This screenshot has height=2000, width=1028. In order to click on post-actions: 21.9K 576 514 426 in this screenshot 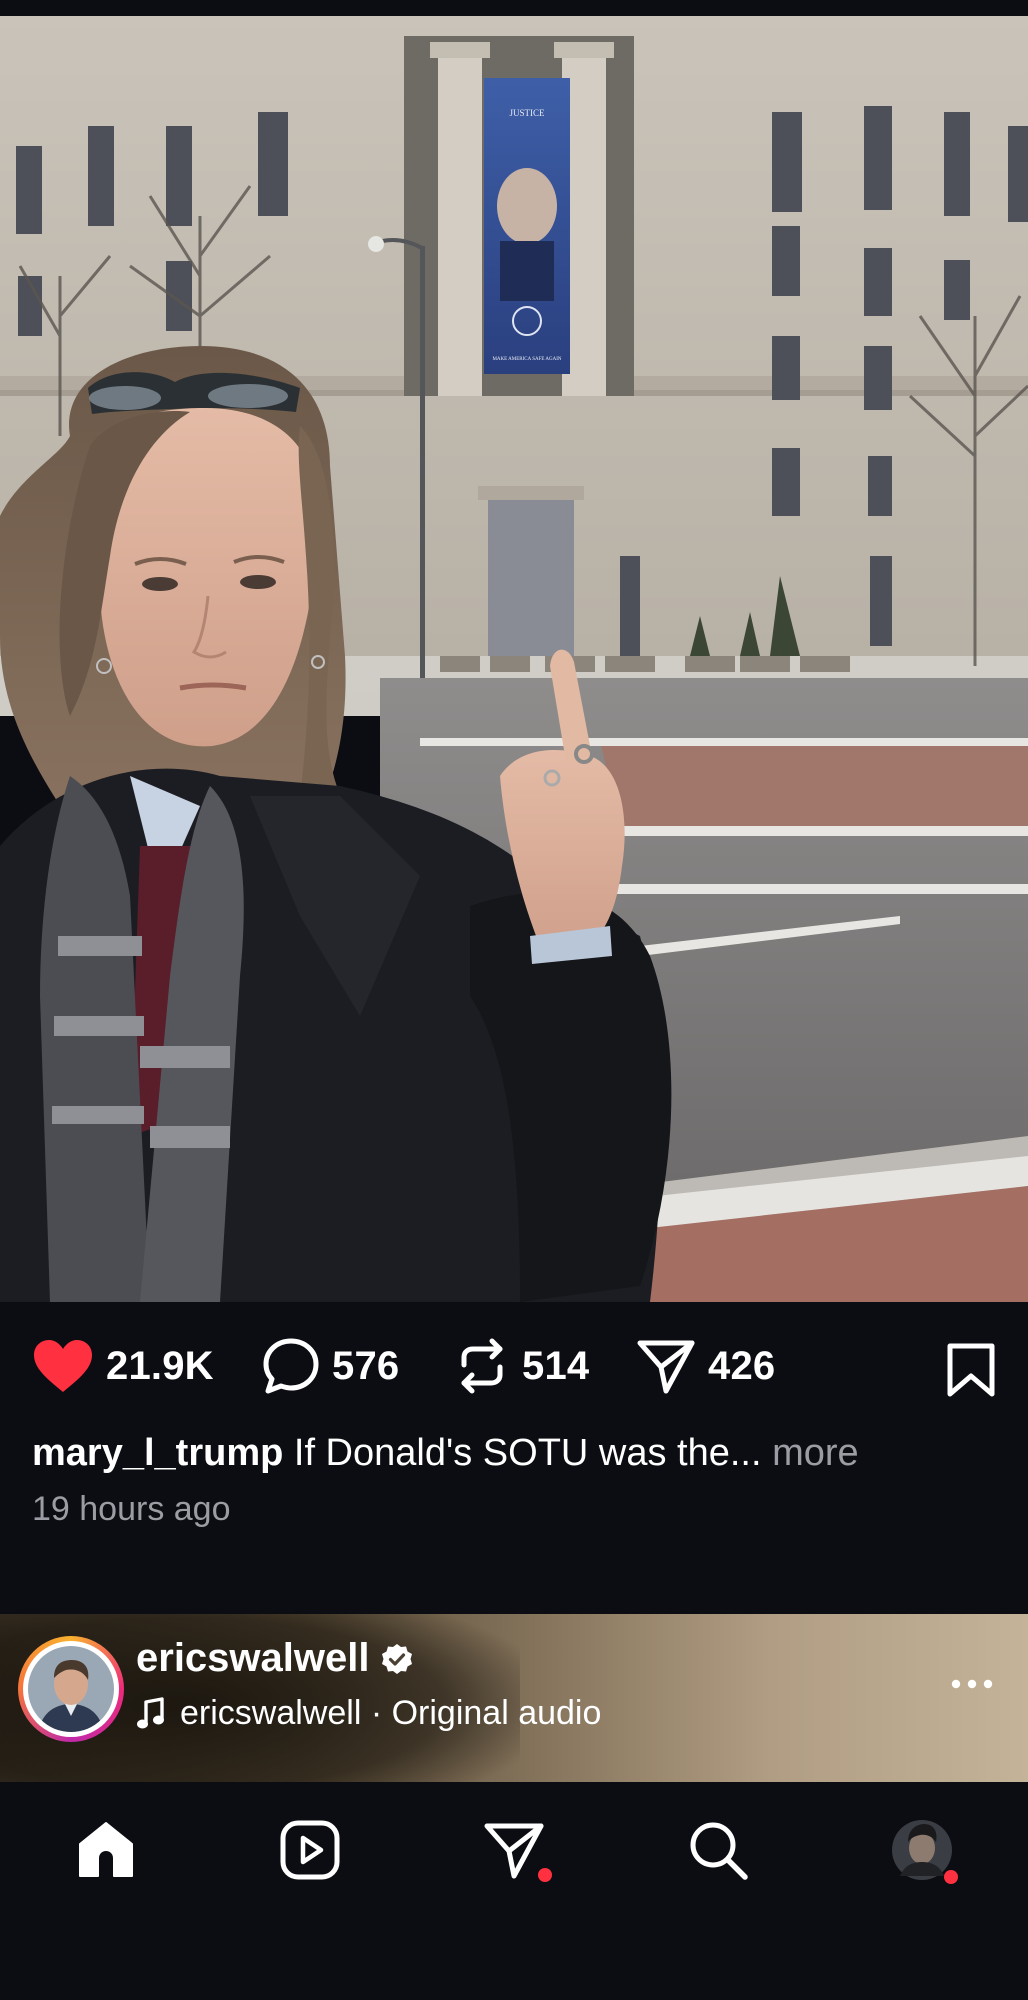, I will do `click(514, 1365)`.